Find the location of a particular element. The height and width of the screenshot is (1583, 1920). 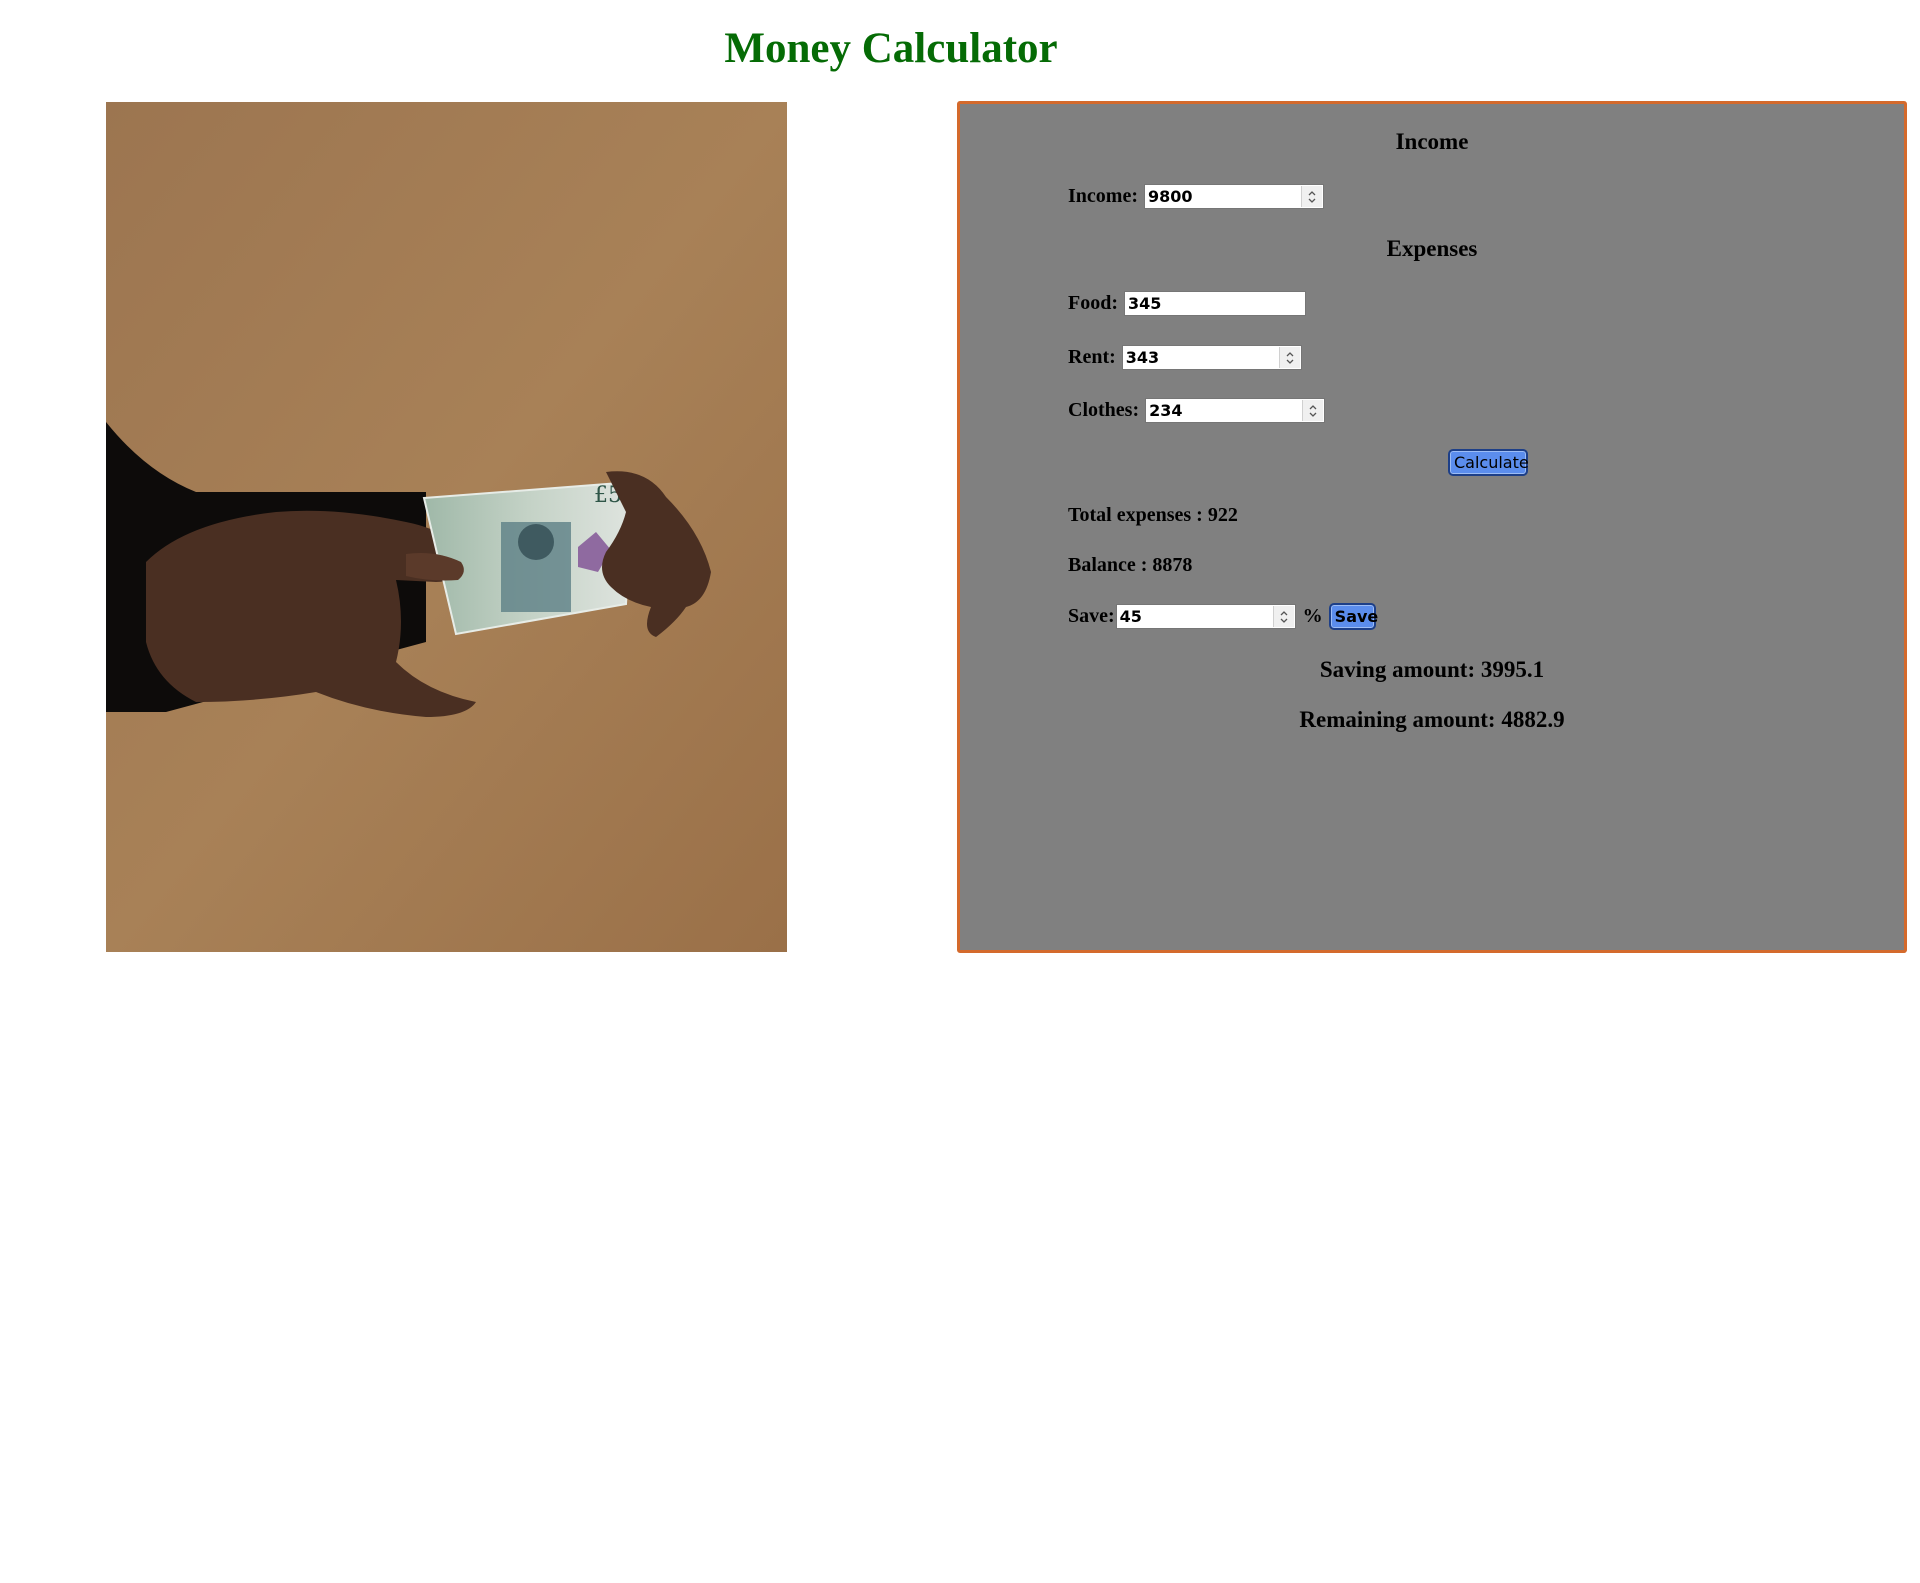

save-button: Save is located at coordinates (1353, 616).